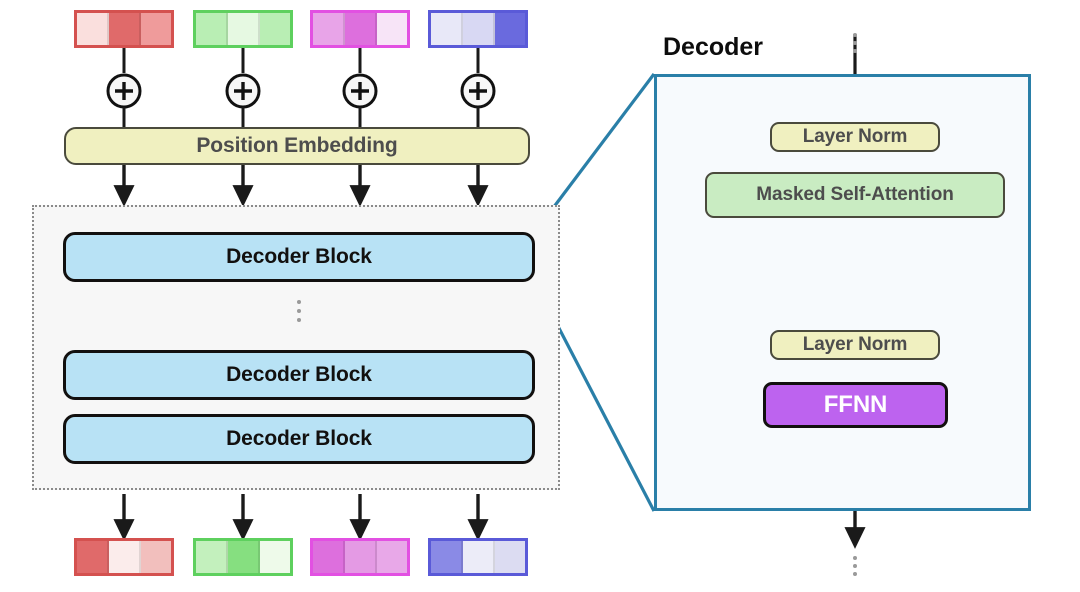 This screenshot has height=592, width=1080. Describe the element at coordinates (855, 195) in the screenshot. I see `masked-self-attention: Masked Self-Attention` at that location.